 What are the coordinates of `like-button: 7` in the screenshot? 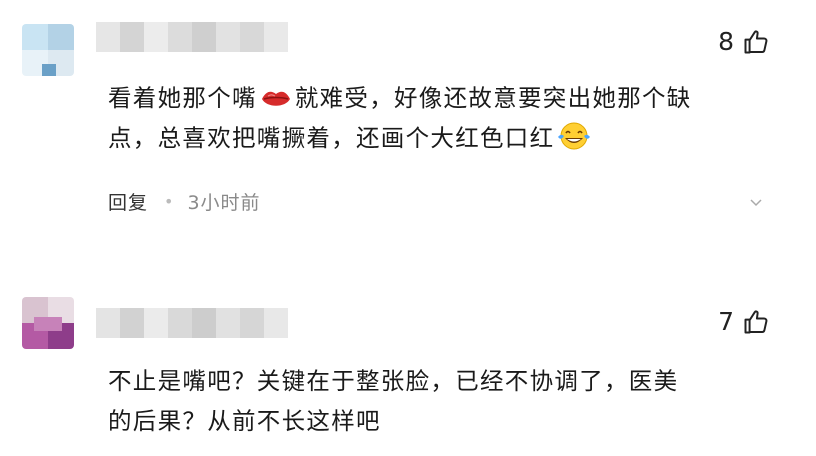 It's located at (744, 322).